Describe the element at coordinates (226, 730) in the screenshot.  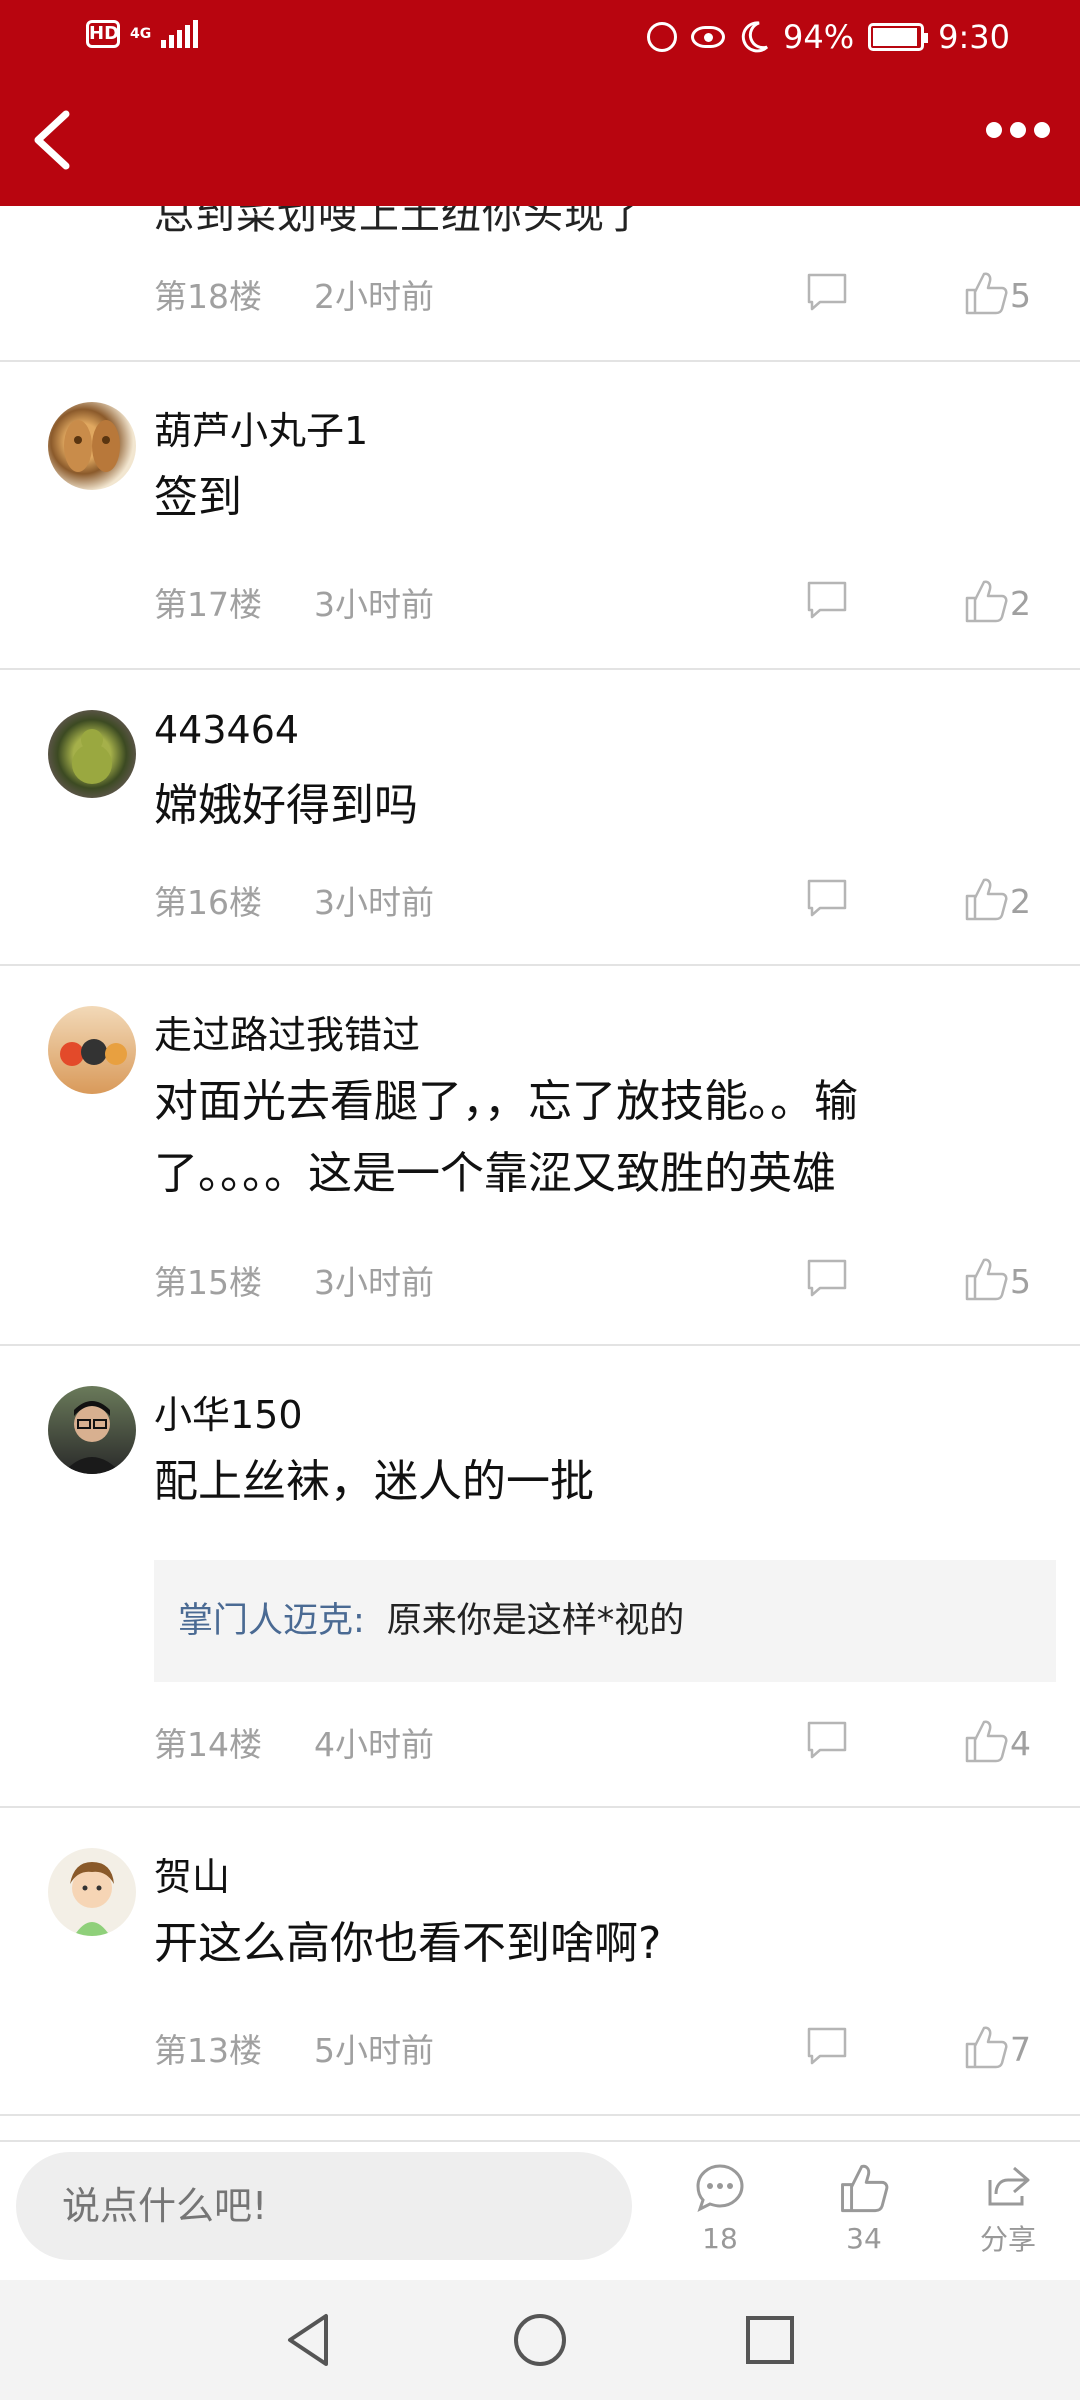
I see `username: 443464` at that location.